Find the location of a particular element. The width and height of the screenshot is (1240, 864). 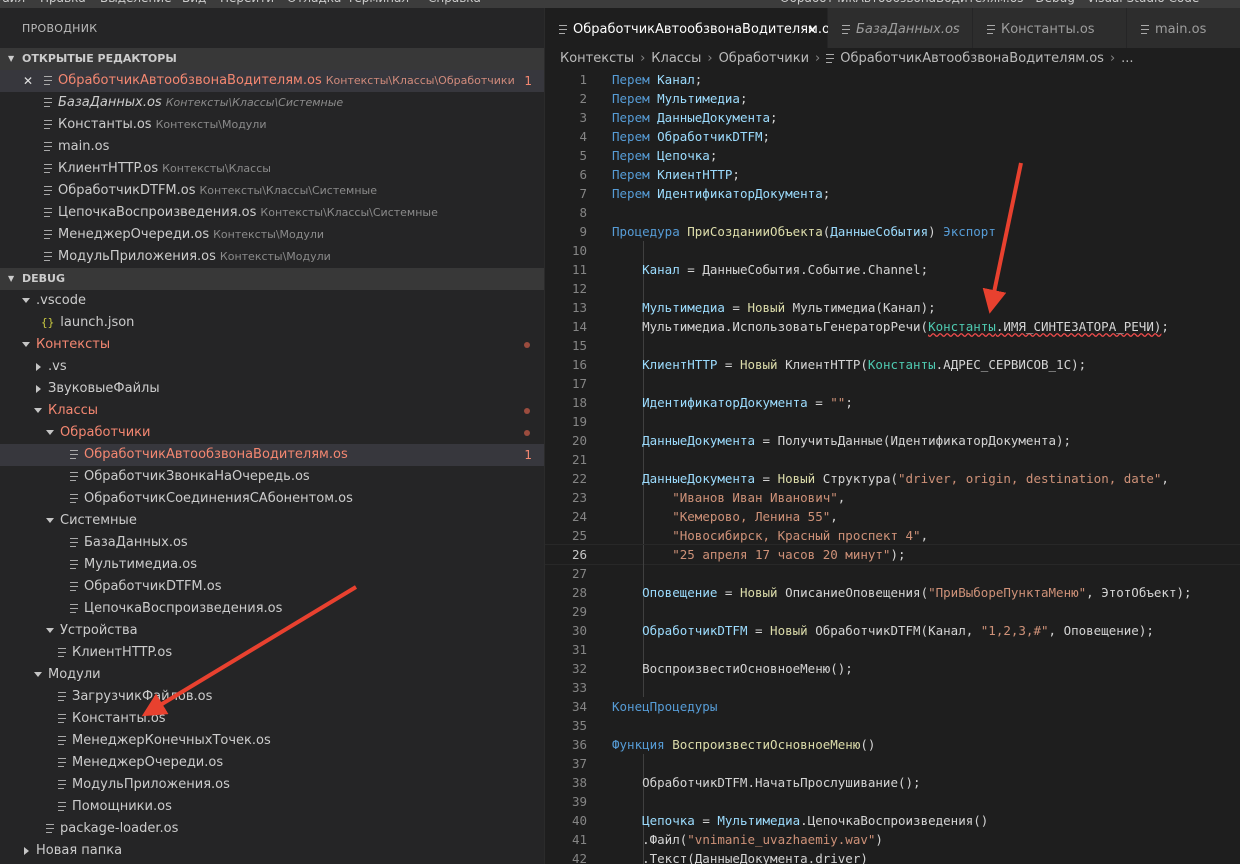

code-line: 33 is located at coordinates (892, 687).